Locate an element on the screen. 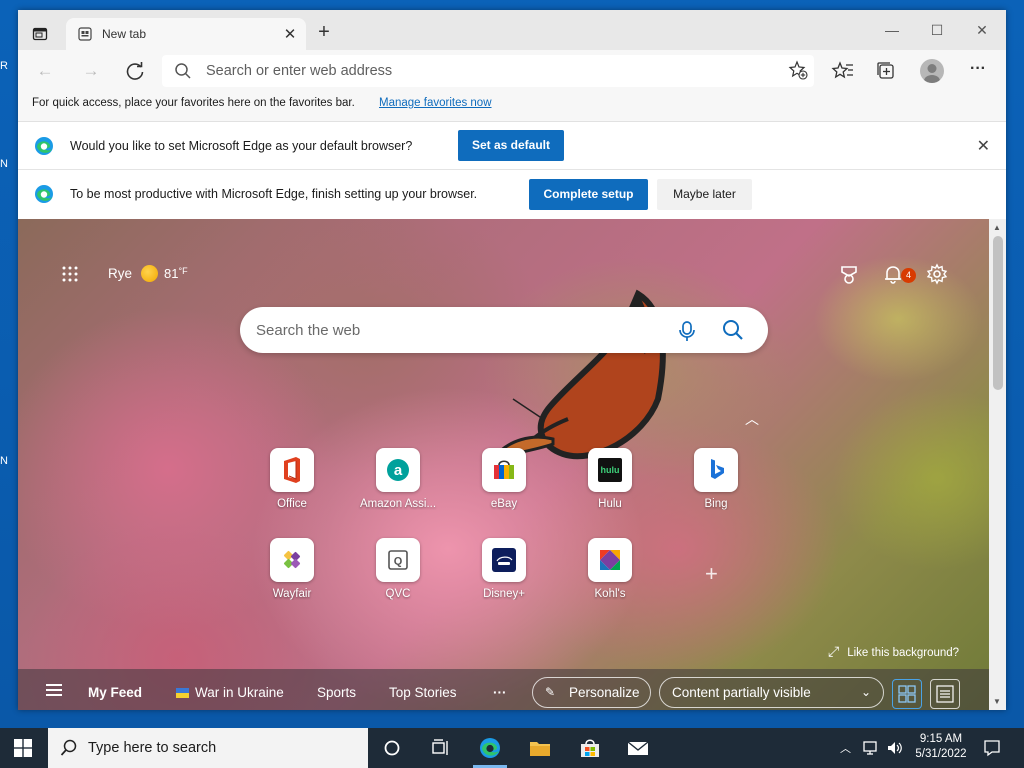  tile-label: eBay is located at coordinates (504, 504).